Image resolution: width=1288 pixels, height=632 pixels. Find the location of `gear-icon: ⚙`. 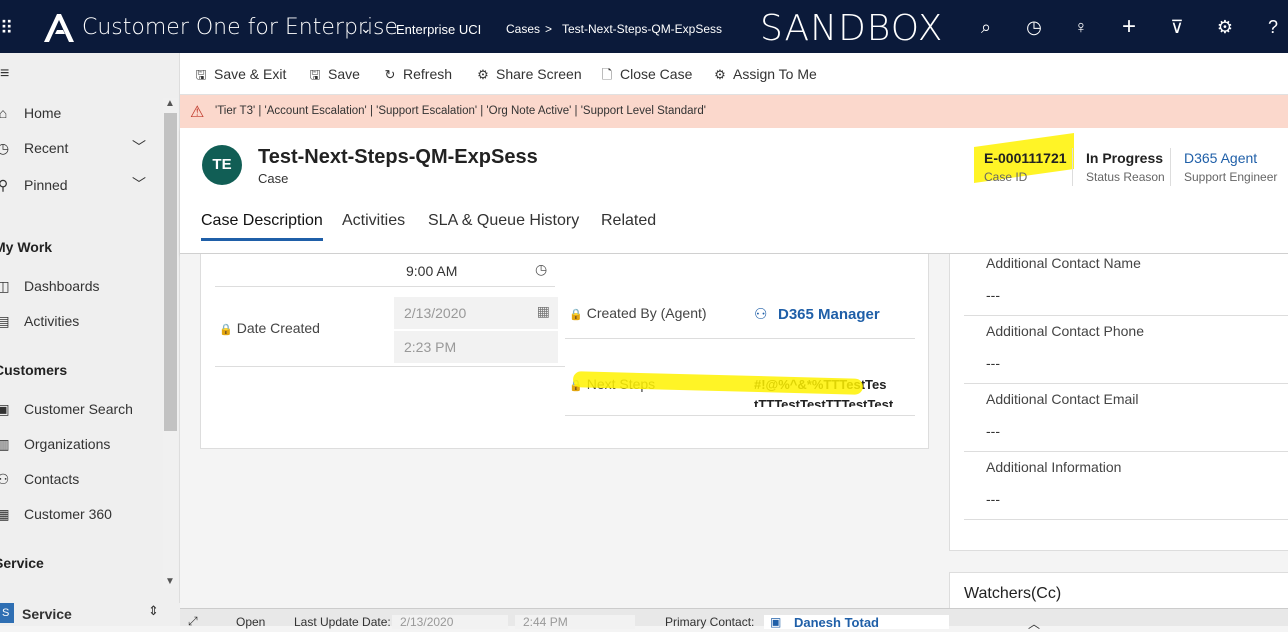

gear-icon: ⚙ is located at coordinates (1225, 27).